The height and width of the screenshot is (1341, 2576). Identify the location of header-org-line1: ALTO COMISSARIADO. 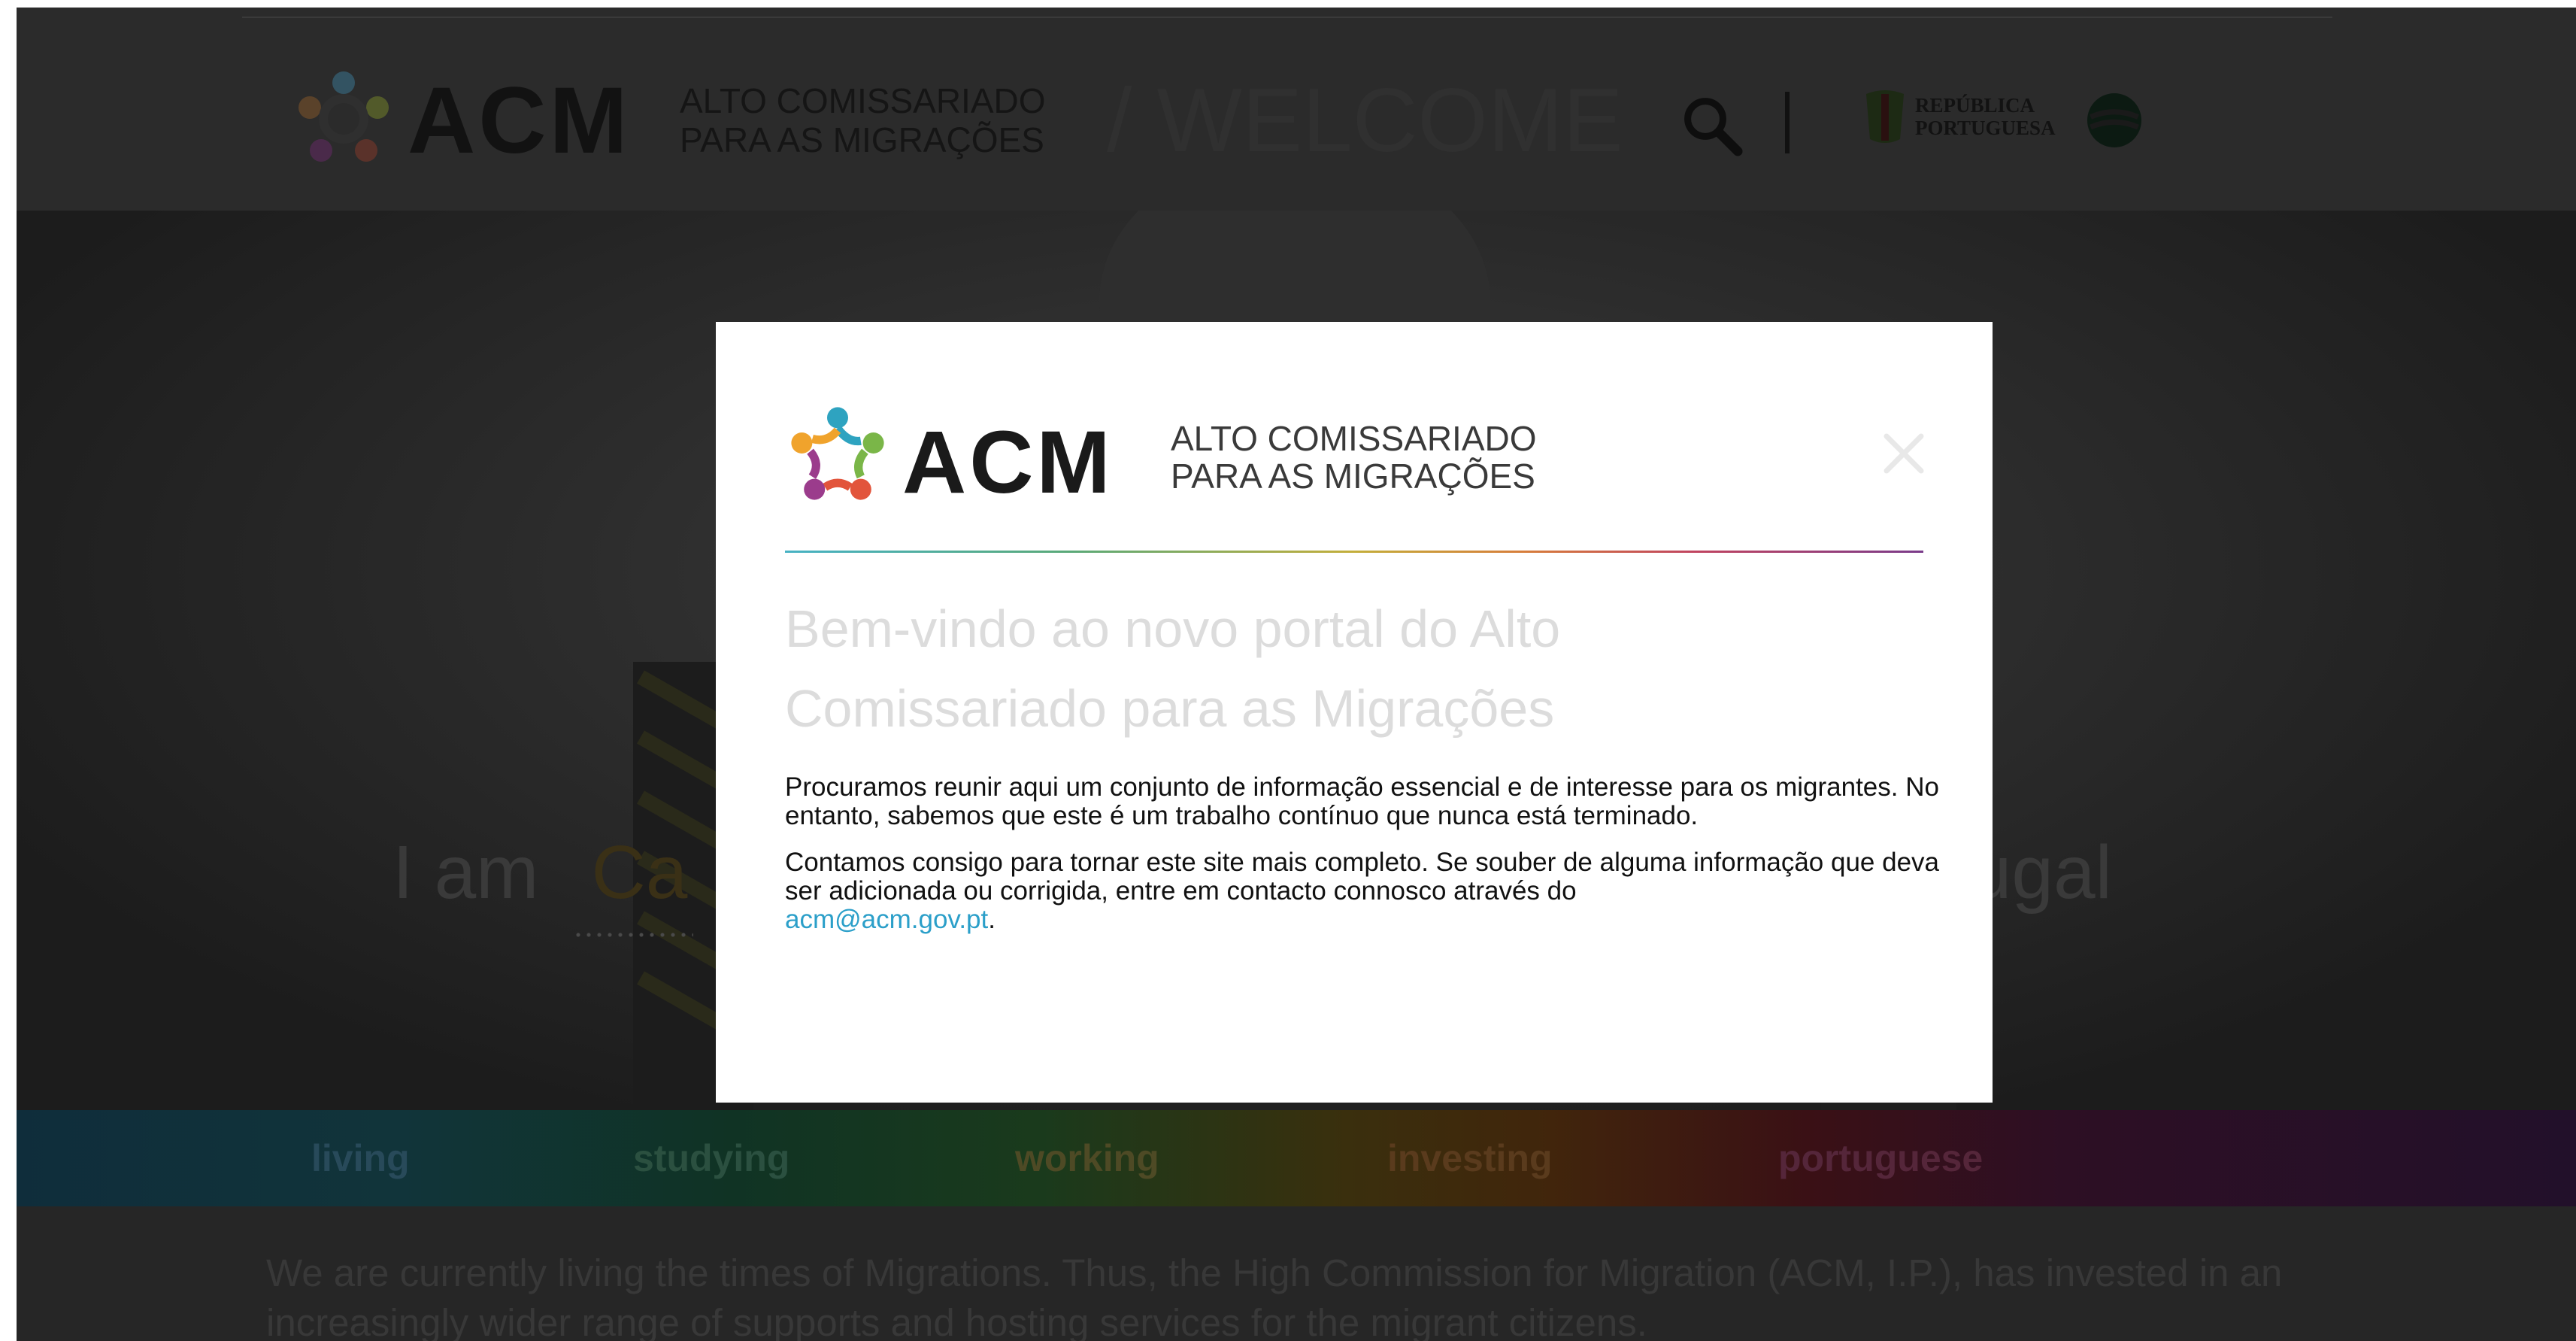
(863, 100).